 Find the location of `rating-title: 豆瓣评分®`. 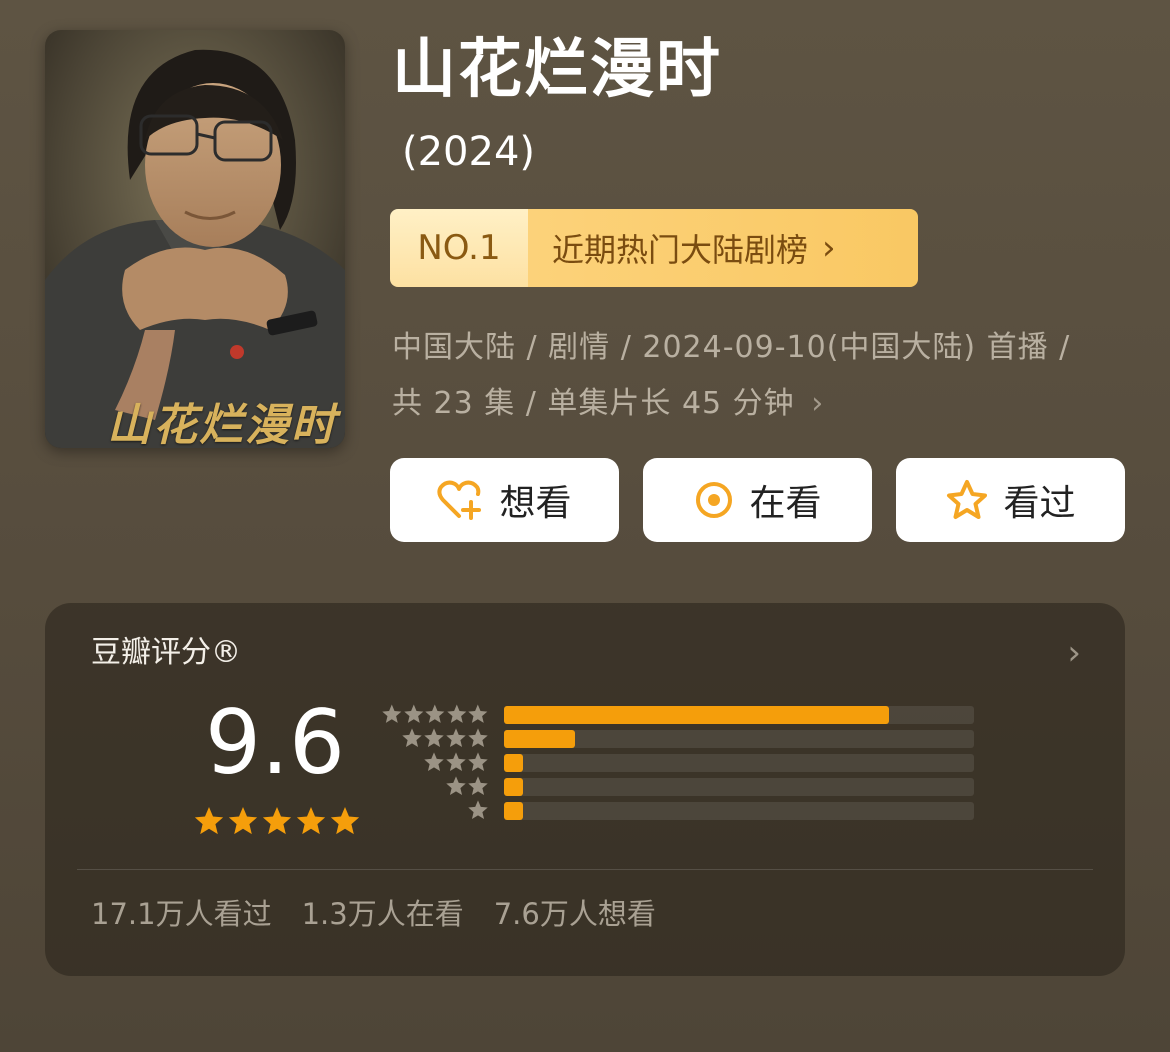

rating-title: 豆瓣评分® is located at coordinates (166, 652).